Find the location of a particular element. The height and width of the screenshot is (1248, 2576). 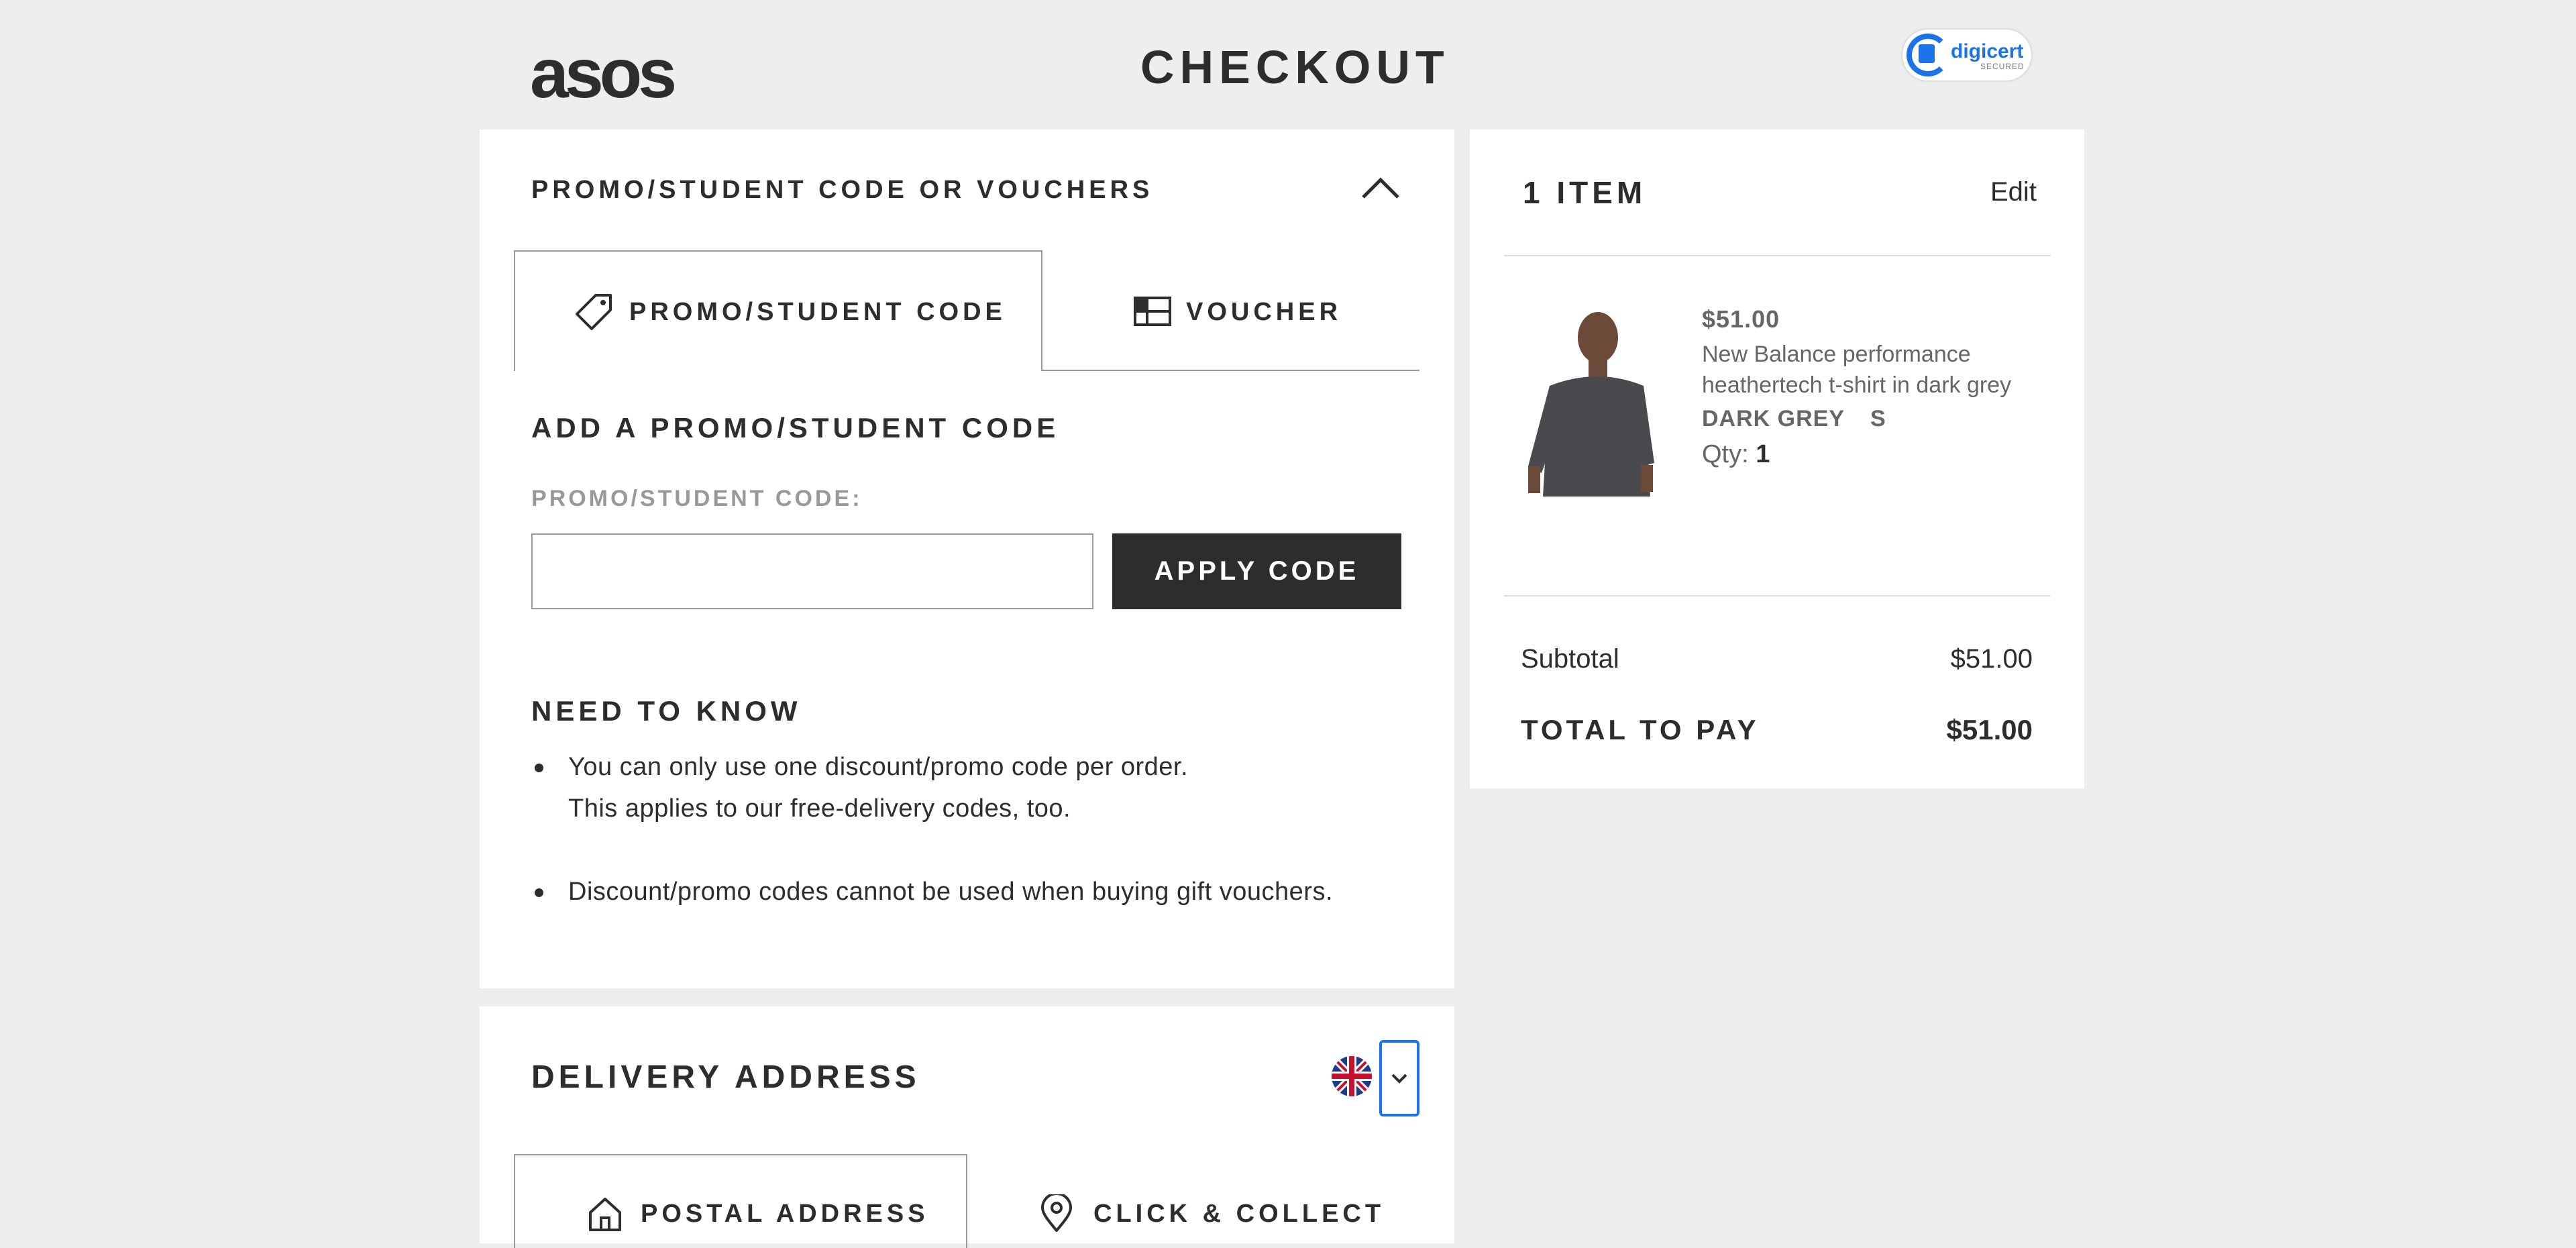

location-pin-icon is located at coordinates (1056, 1213).